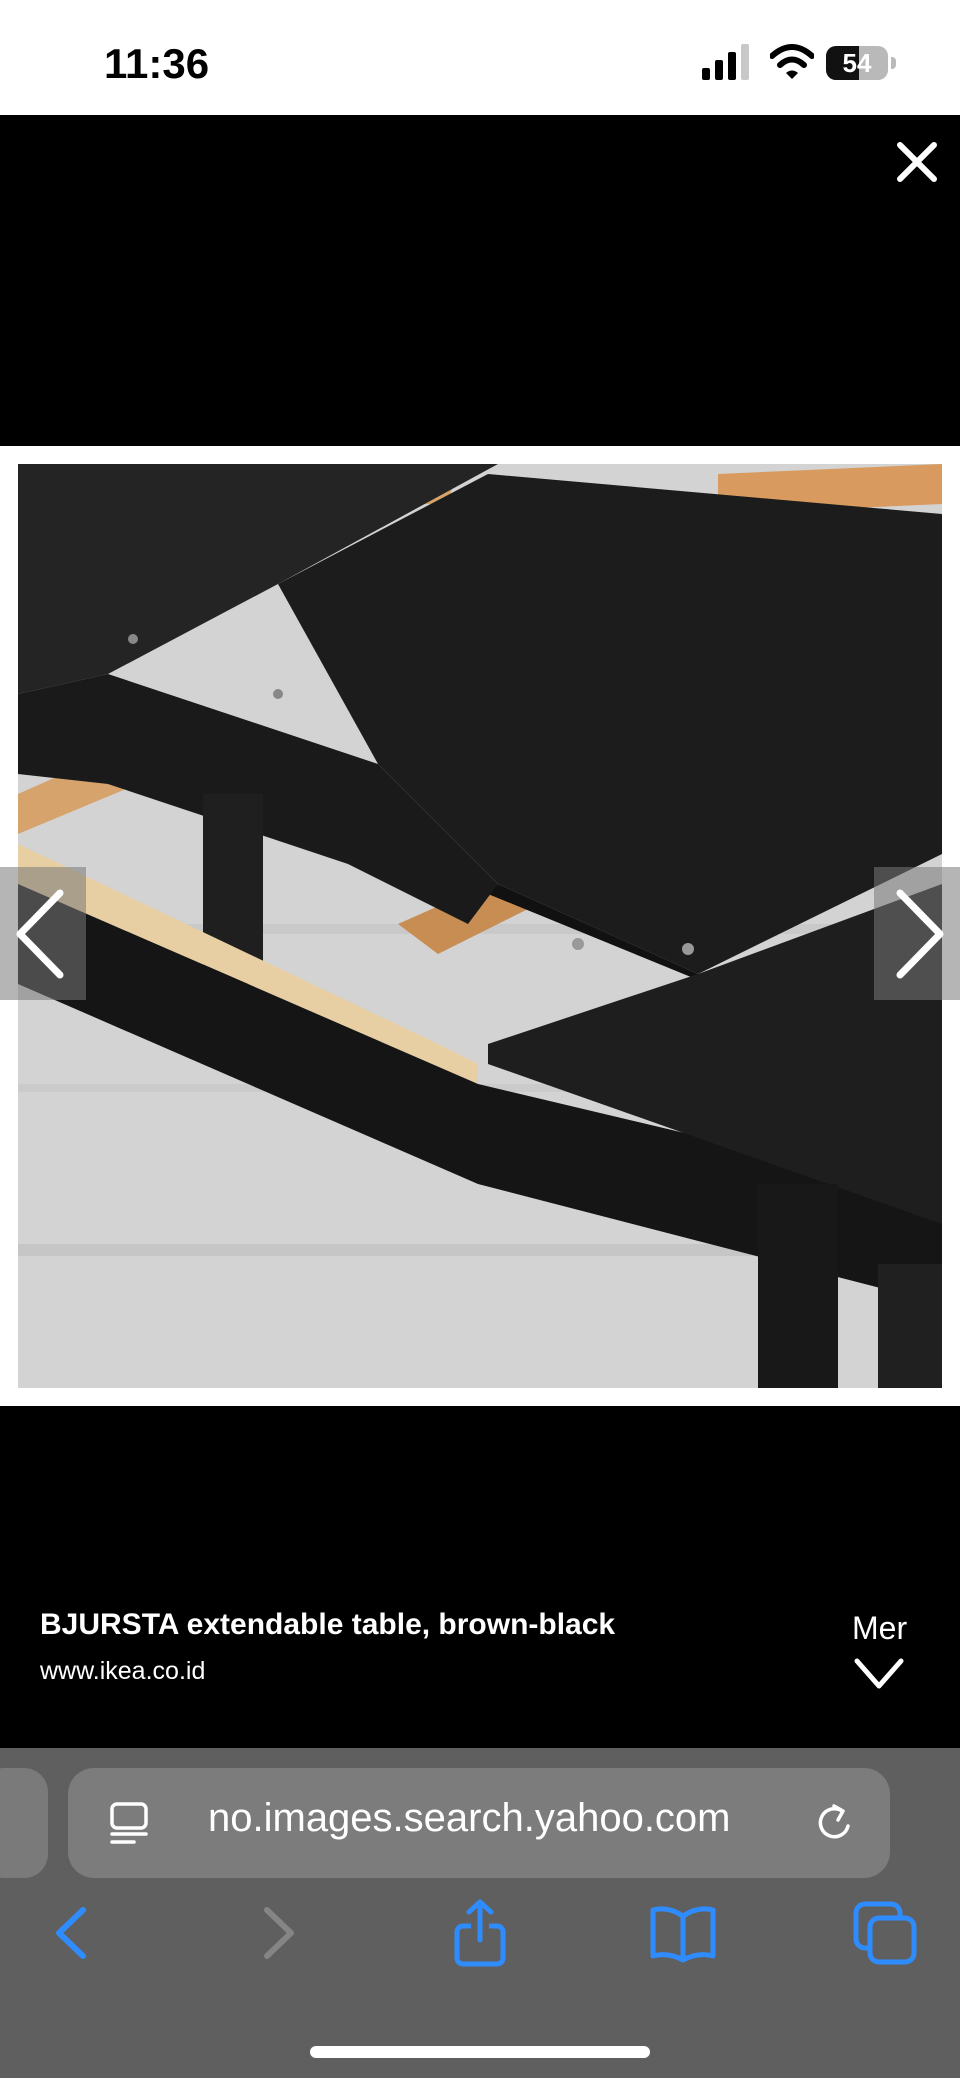 The image size is (960, 2078). Describe the element at coordinates (683, 1933) in the screenshot. I see `bookmarks-icon` at that location.